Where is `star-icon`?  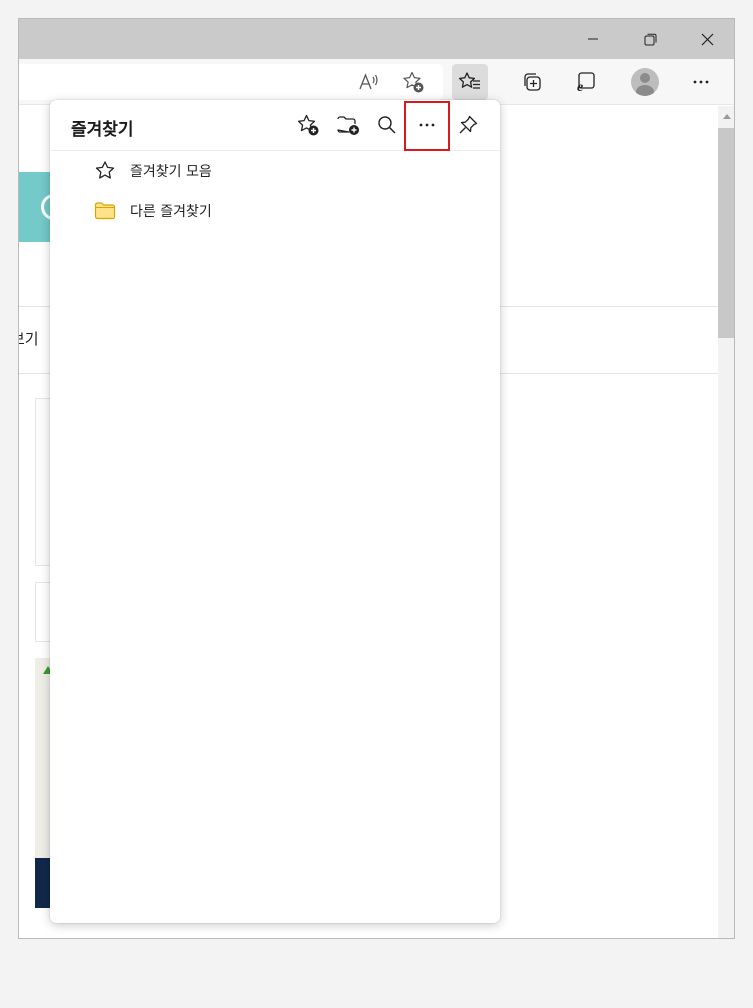 star-icon is located at coordinates (105, 171).